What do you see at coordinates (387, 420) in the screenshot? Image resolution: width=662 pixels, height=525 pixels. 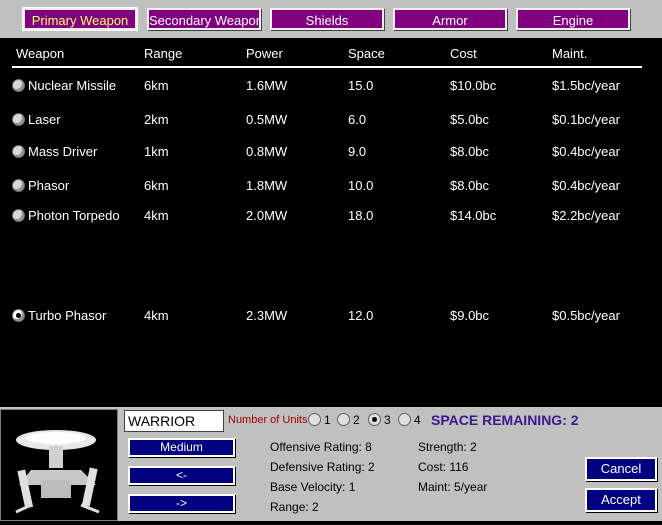 I see `units-option-label: 3` at bounding box center [387, 420].